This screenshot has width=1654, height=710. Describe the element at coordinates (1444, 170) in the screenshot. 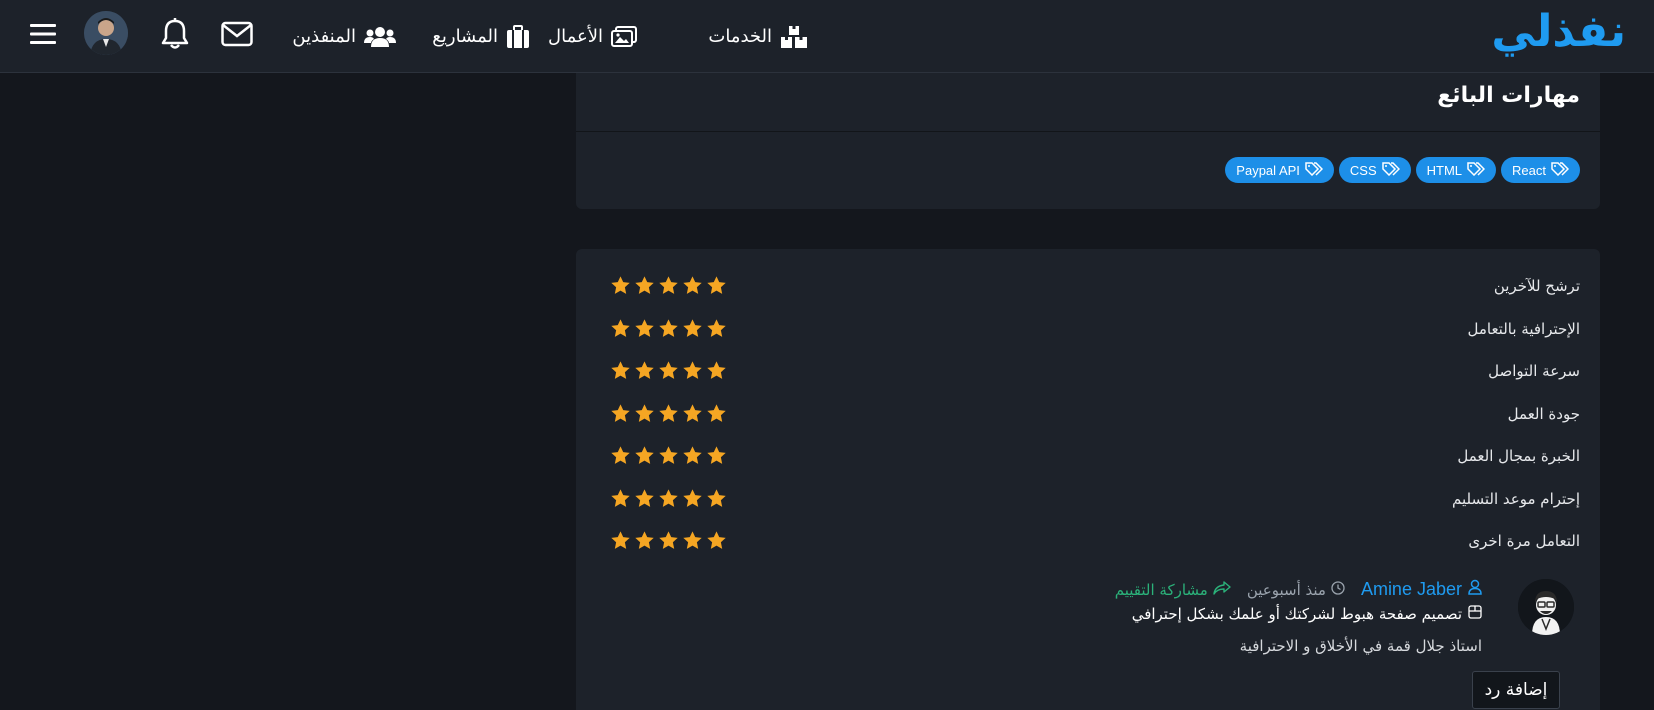

I see `skill-tag-label: HTML` at that location.